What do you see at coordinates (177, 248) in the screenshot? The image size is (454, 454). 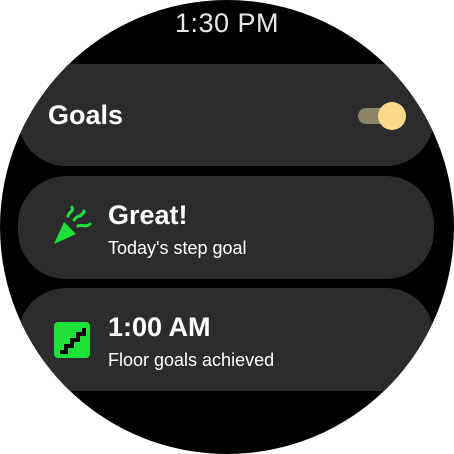 I see `step-goal-subtitle: Today's step goal` at bounding box center [177, 248].